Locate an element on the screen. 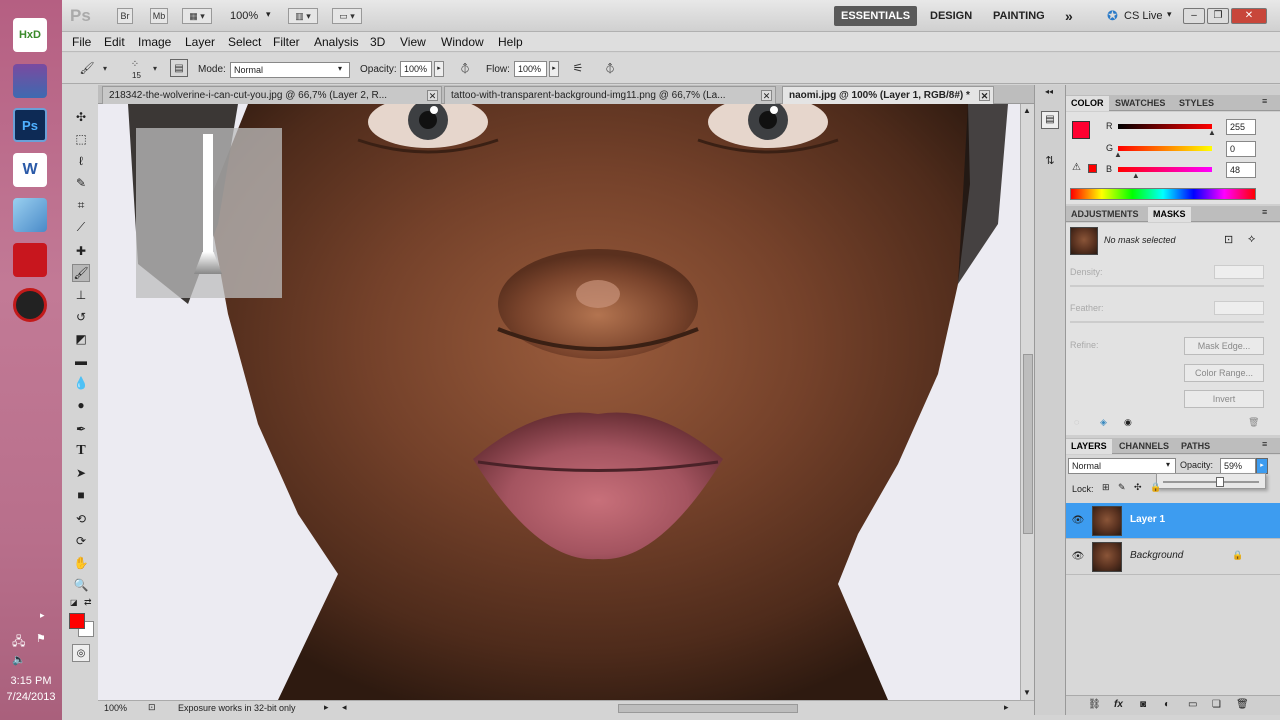  vertical-scrollbar: ▲ ▼ is located at coordinates (1027, 402).